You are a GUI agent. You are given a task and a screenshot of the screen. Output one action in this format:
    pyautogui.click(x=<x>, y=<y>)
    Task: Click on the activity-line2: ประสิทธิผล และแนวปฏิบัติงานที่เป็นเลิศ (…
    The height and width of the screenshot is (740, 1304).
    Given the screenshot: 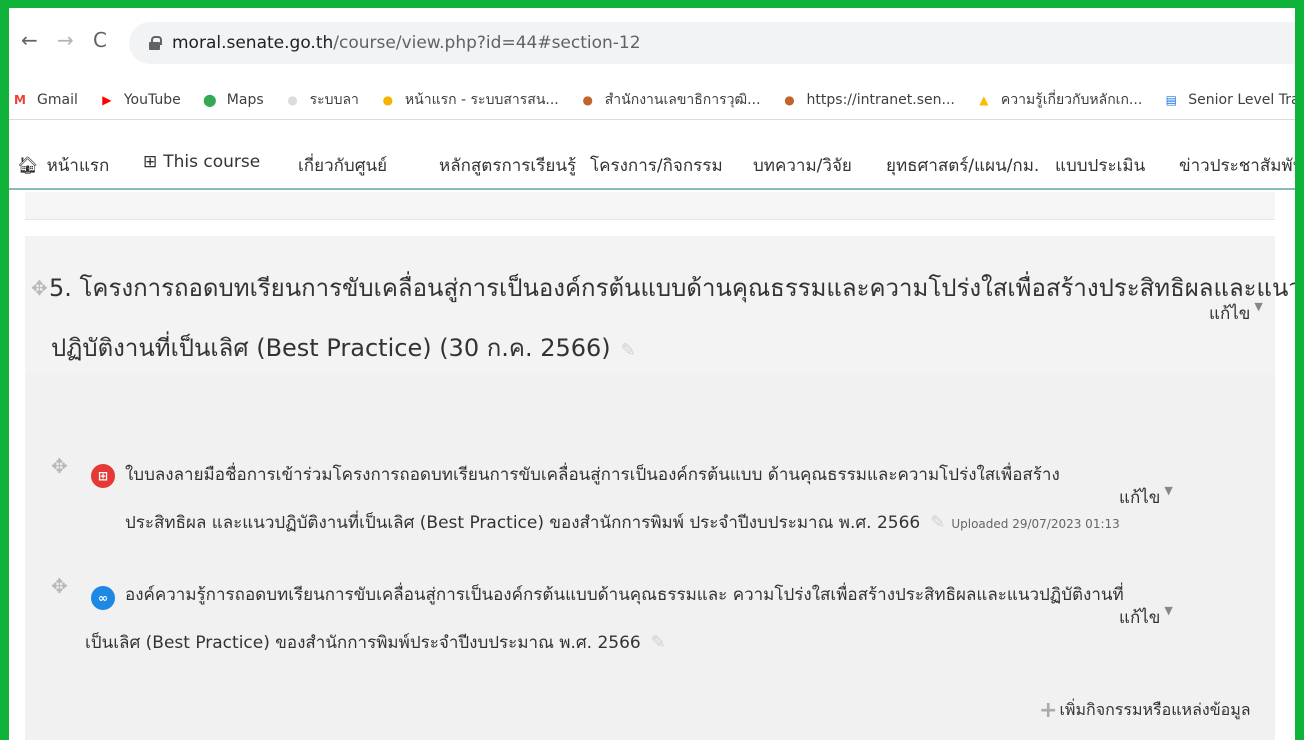 What is the action you would take?
    pyautogui.click(x=523, y=523)
    